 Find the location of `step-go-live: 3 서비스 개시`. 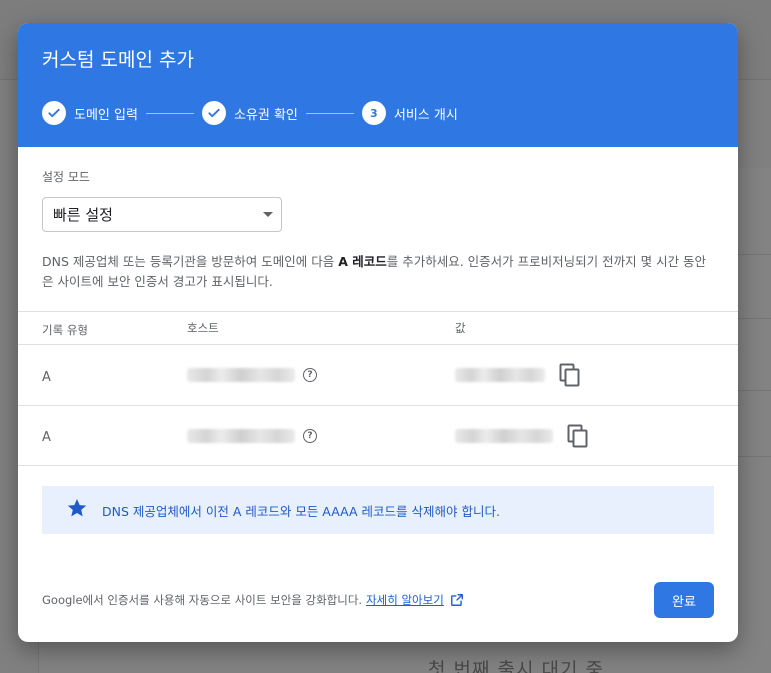

step-go-live: 3 서비스 개시 is located at coordinates (409, 113).